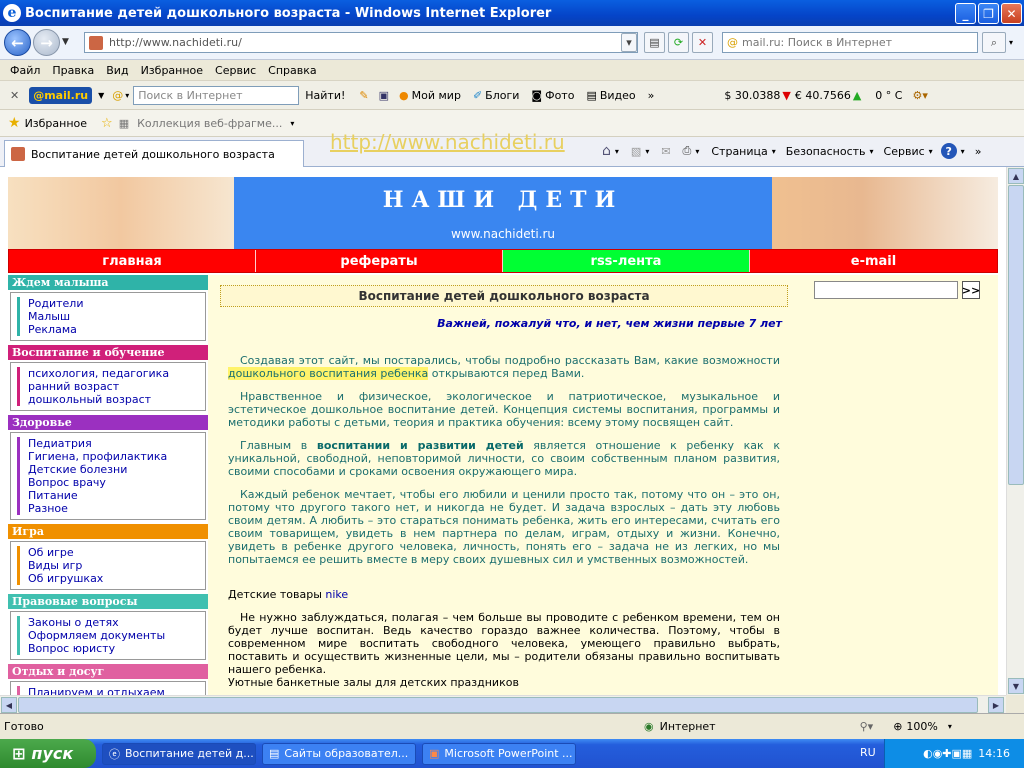 The image size is (1024, 768). Describe the element at coordinates (336, 594) in the screenshot. I see `goods-link: nike` at that location.